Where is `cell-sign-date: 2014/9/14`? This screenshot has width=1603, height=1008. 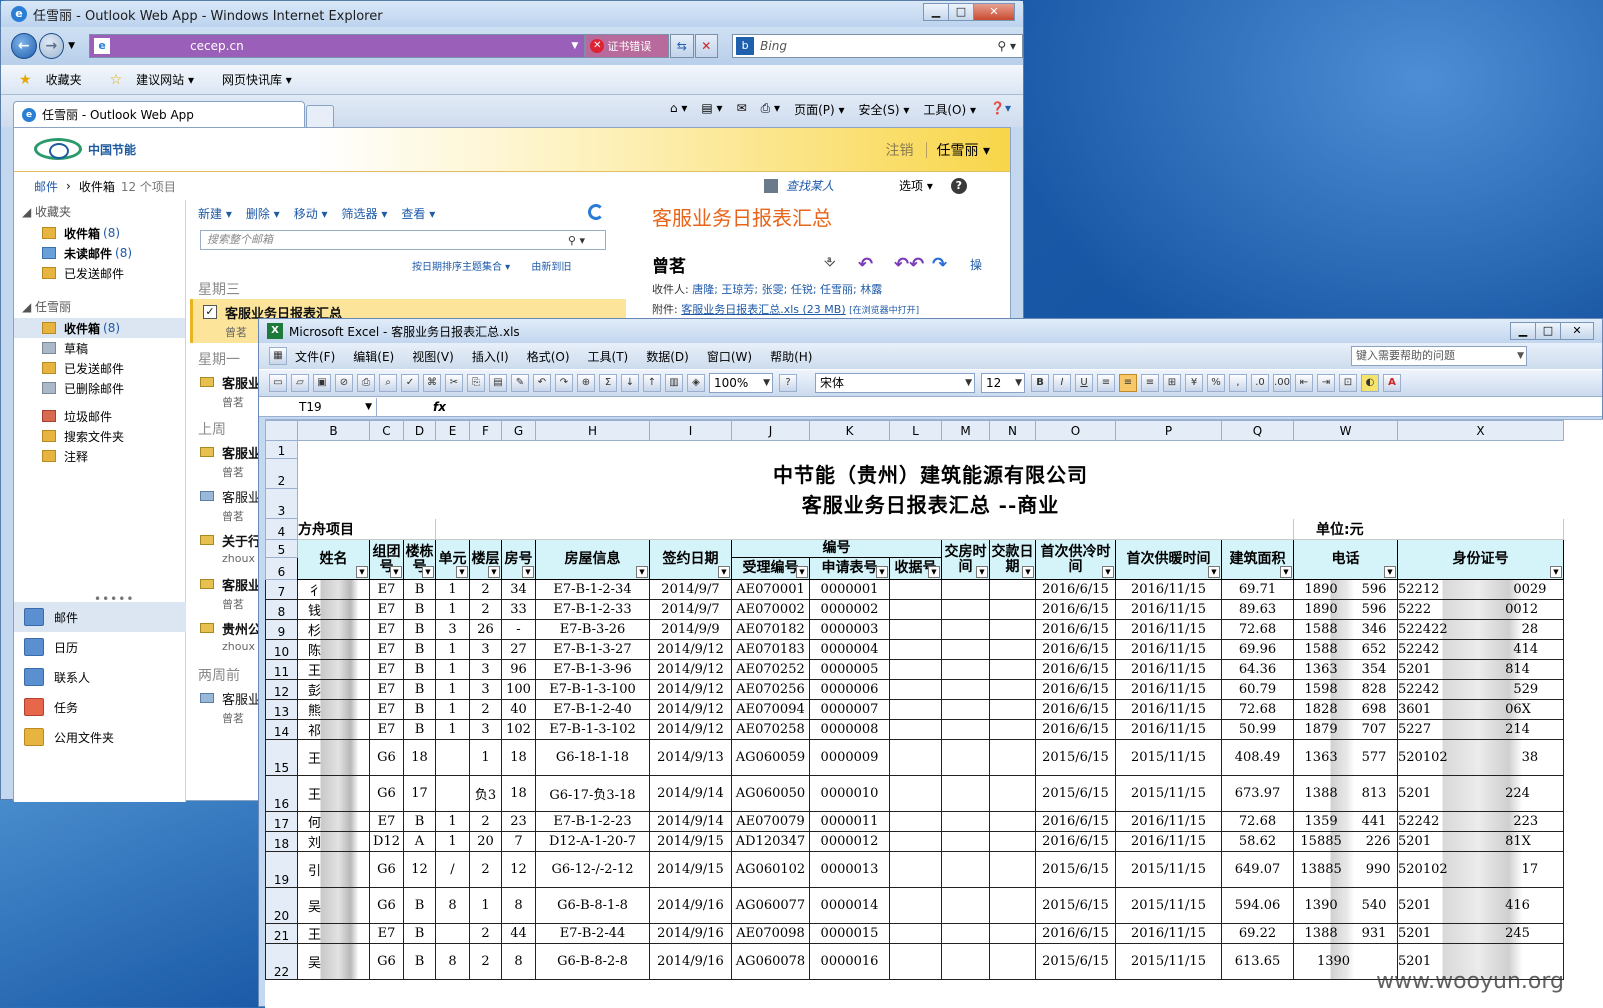 cell-sign-date: 2014/9/14 is located at coordinates (690, 821).